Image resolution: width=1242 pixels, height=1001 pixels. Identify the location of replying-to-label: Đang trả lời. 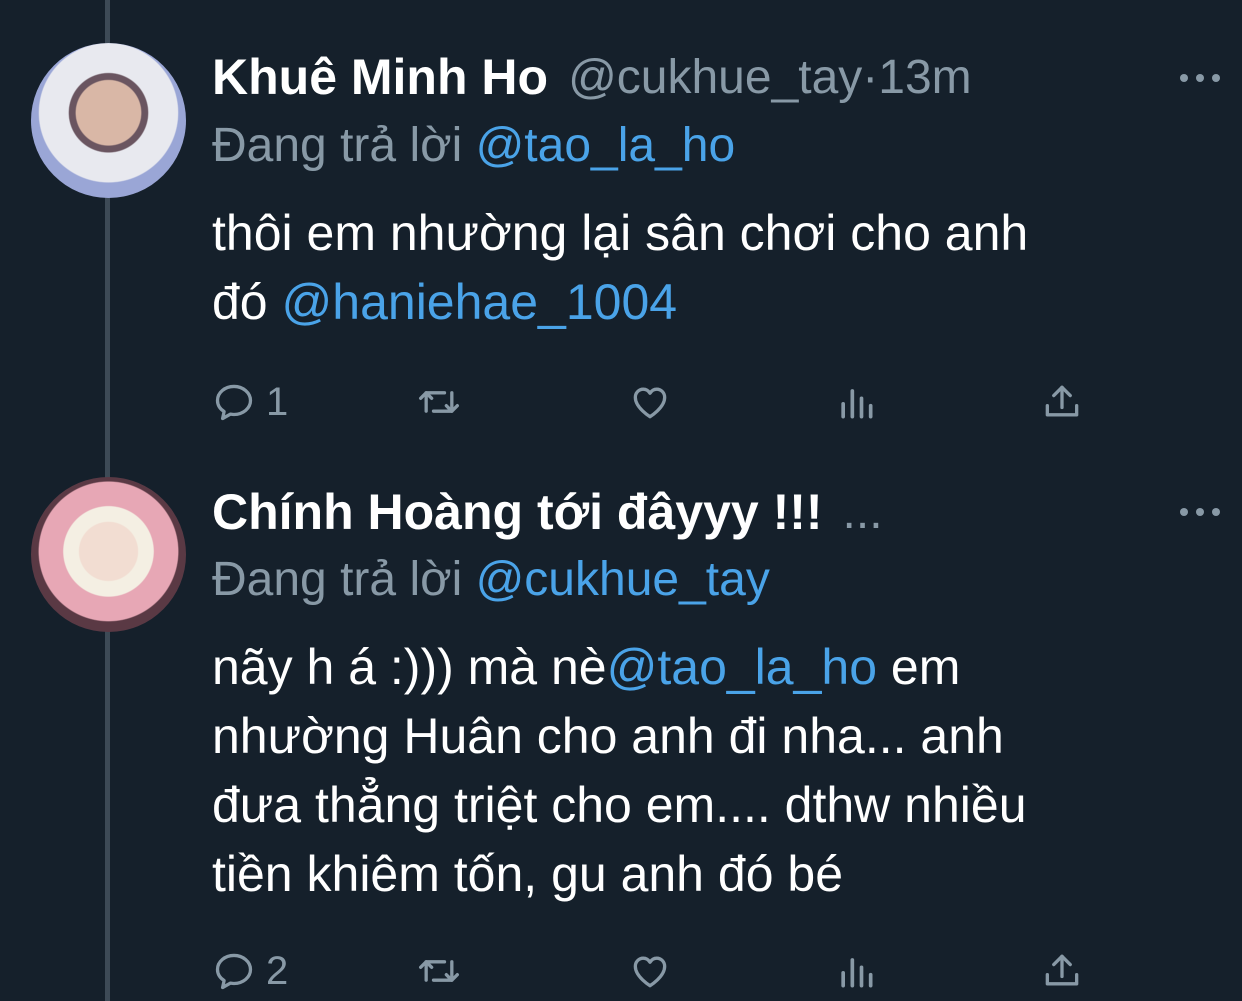
(344, 579).